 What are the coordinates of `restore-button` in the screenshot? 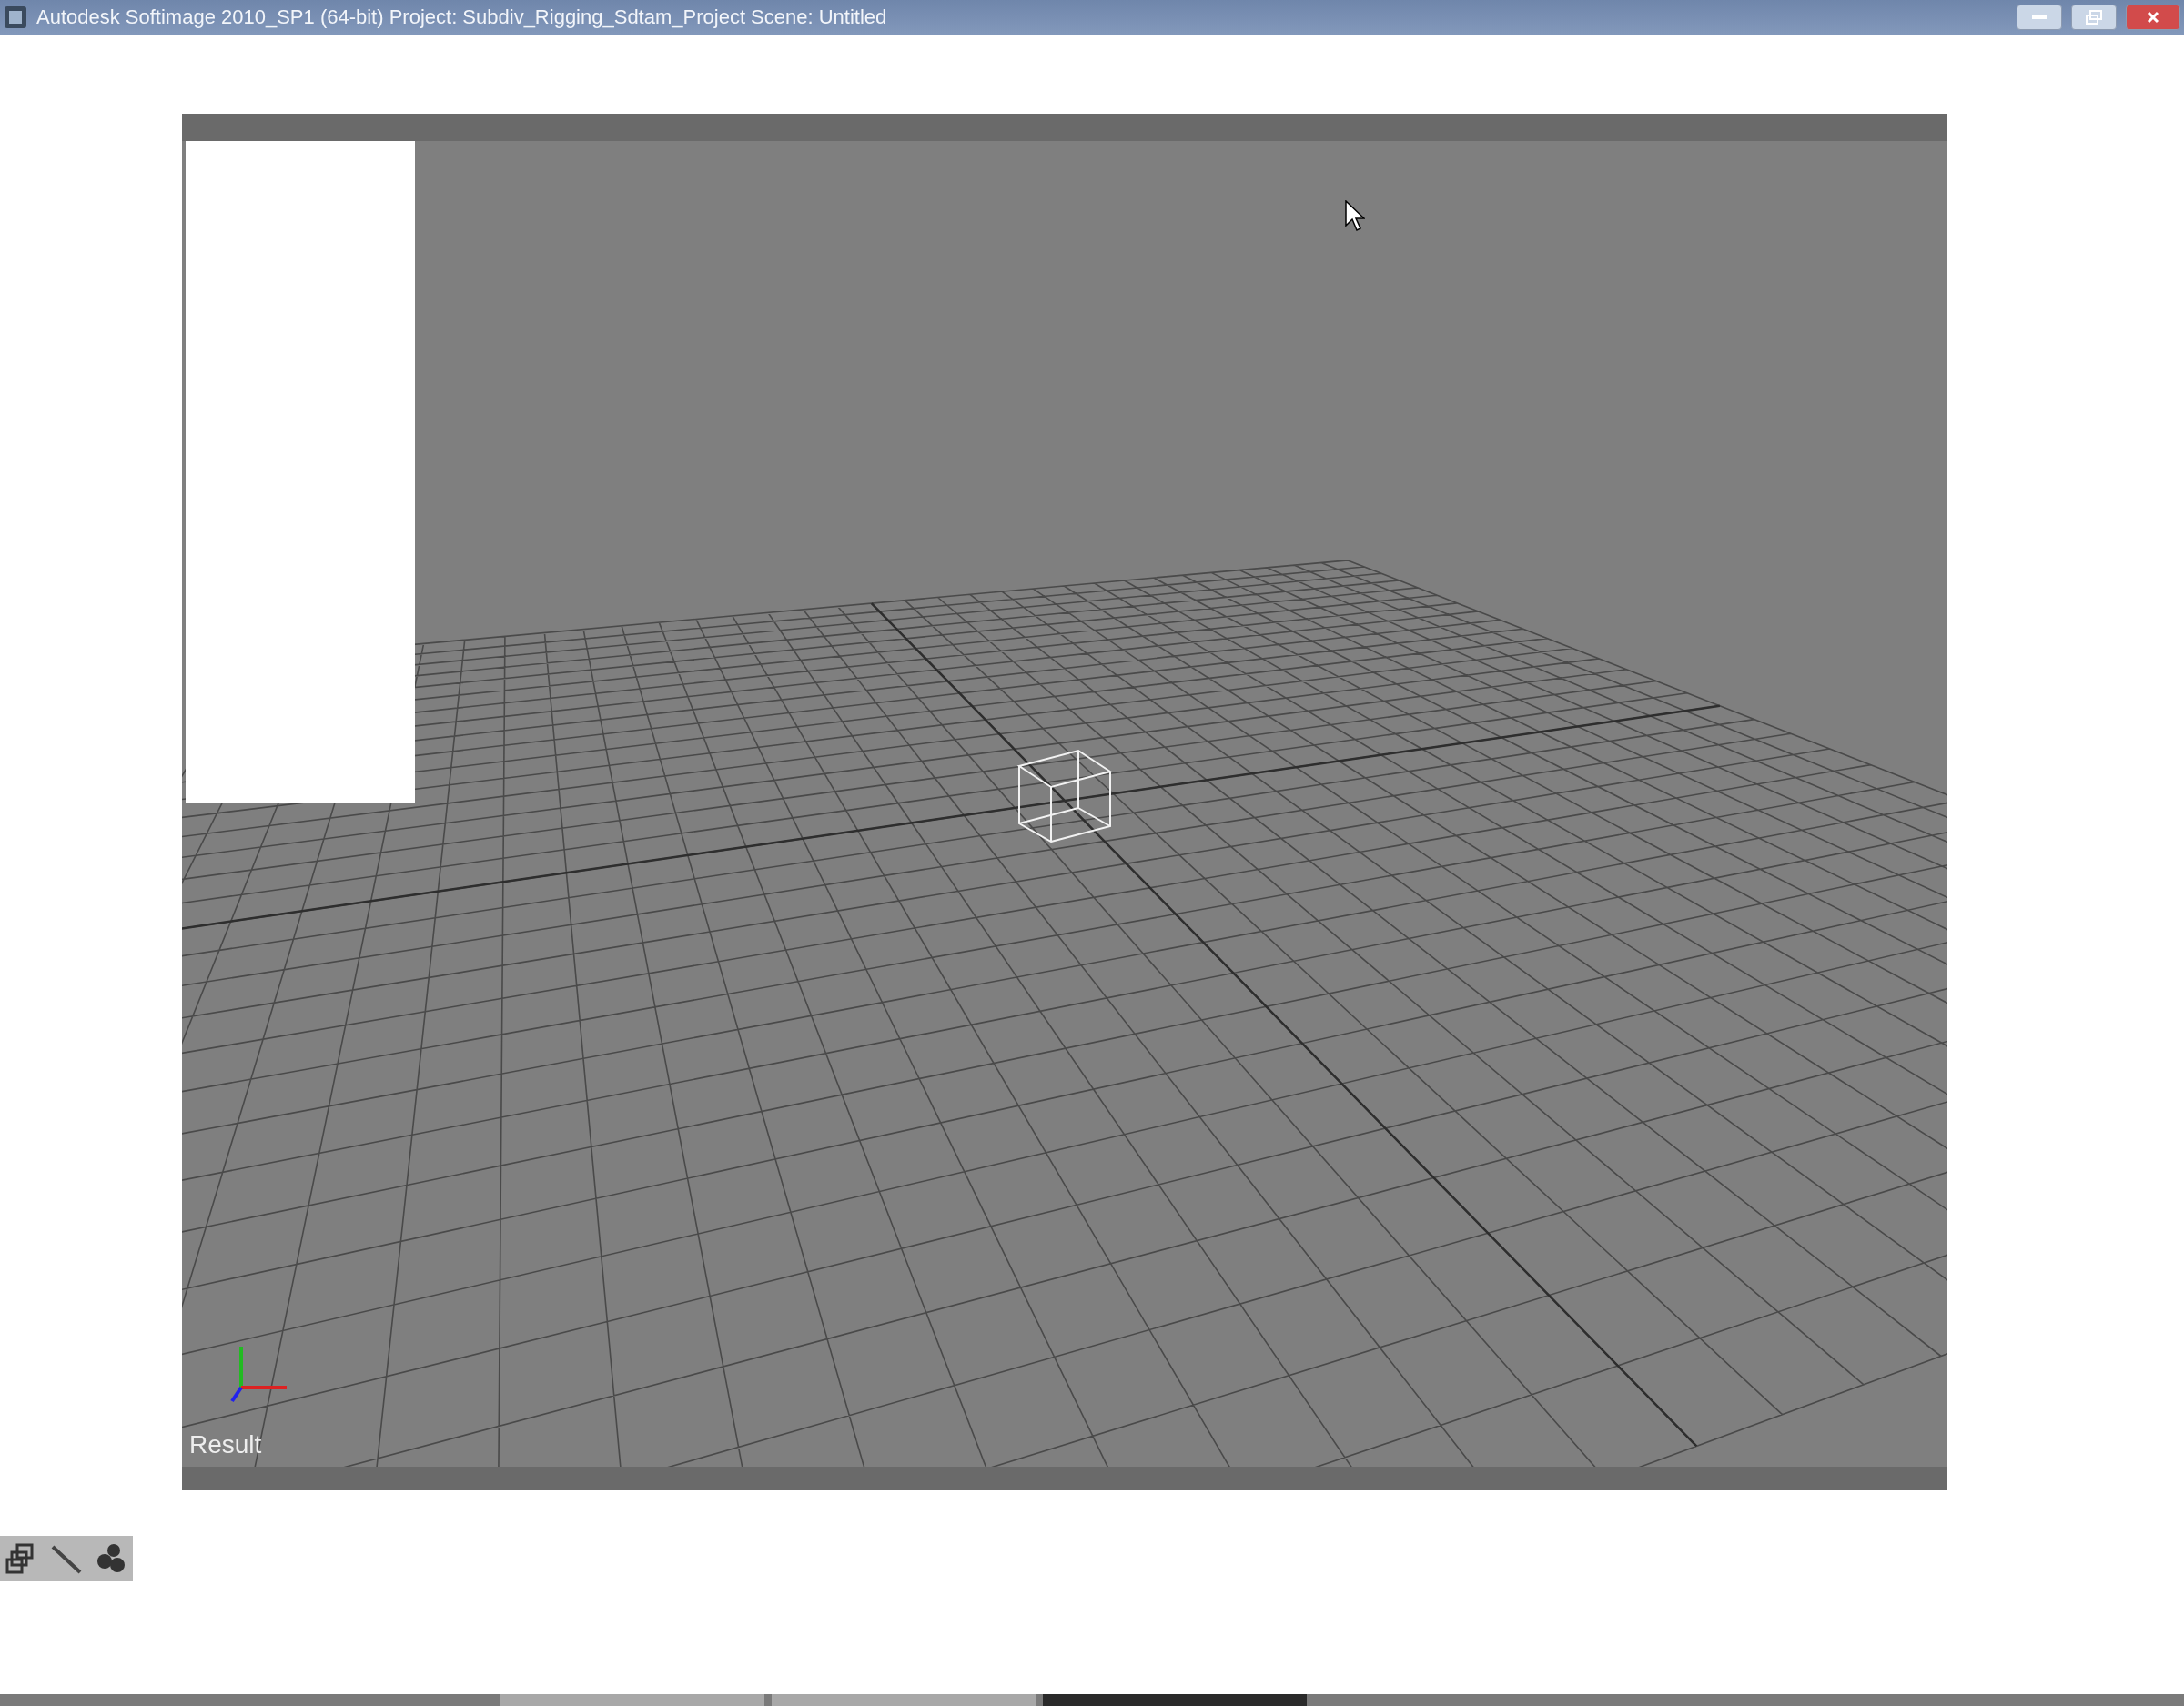 It's located at (2094, 17).